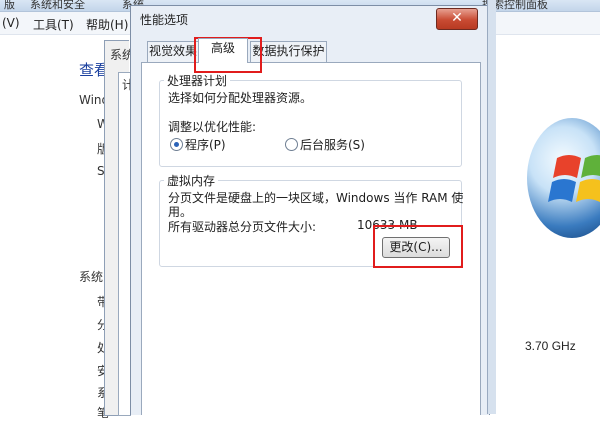 The image size is (600, 421). Describe the element at coordinates (205, 144) in the screenshot. I see `programs-radio-label: 程序(P)` at that location.